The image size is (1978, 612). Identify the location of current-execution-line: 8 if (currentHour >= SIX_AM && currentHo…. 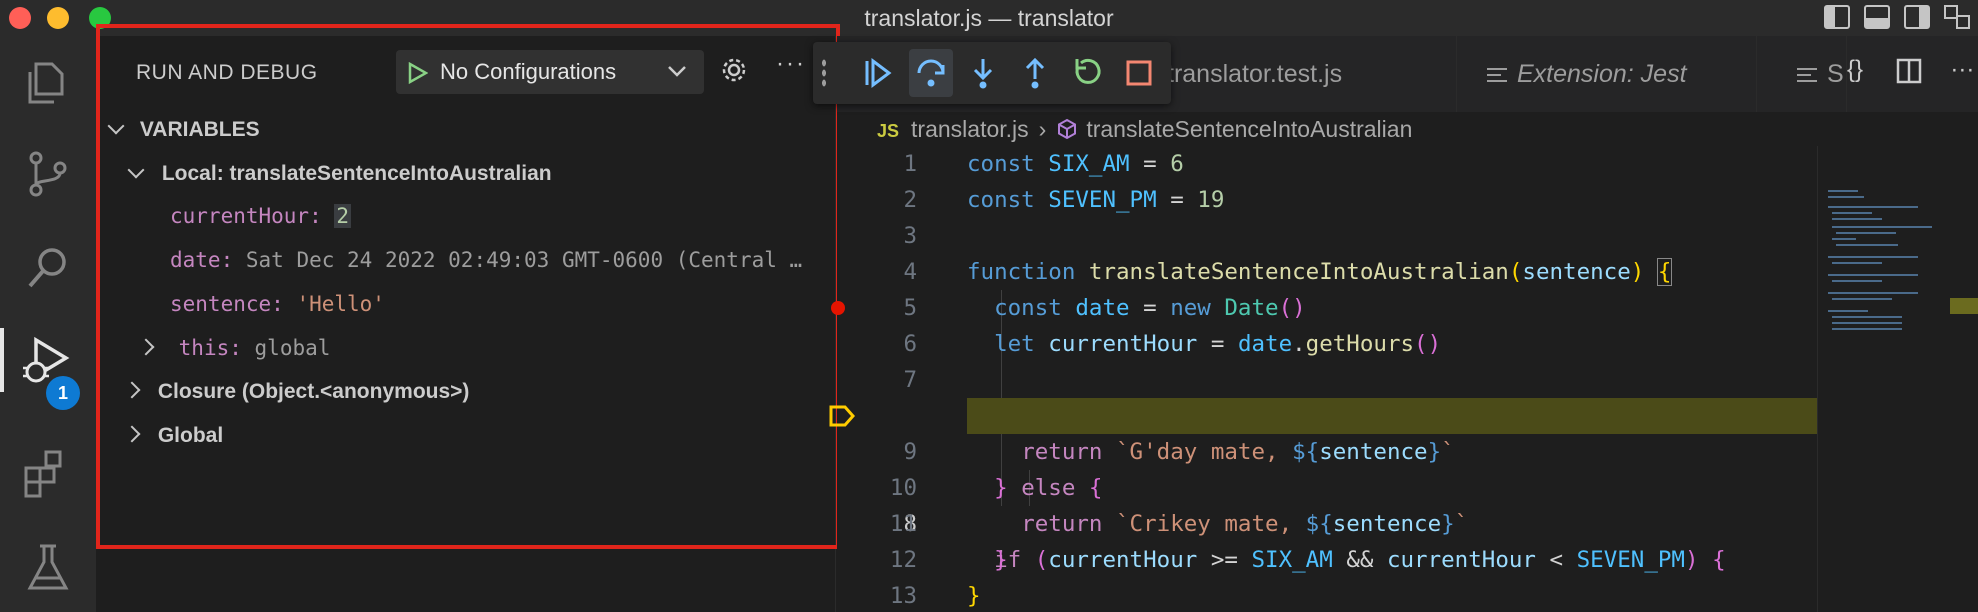
(1323, 485).